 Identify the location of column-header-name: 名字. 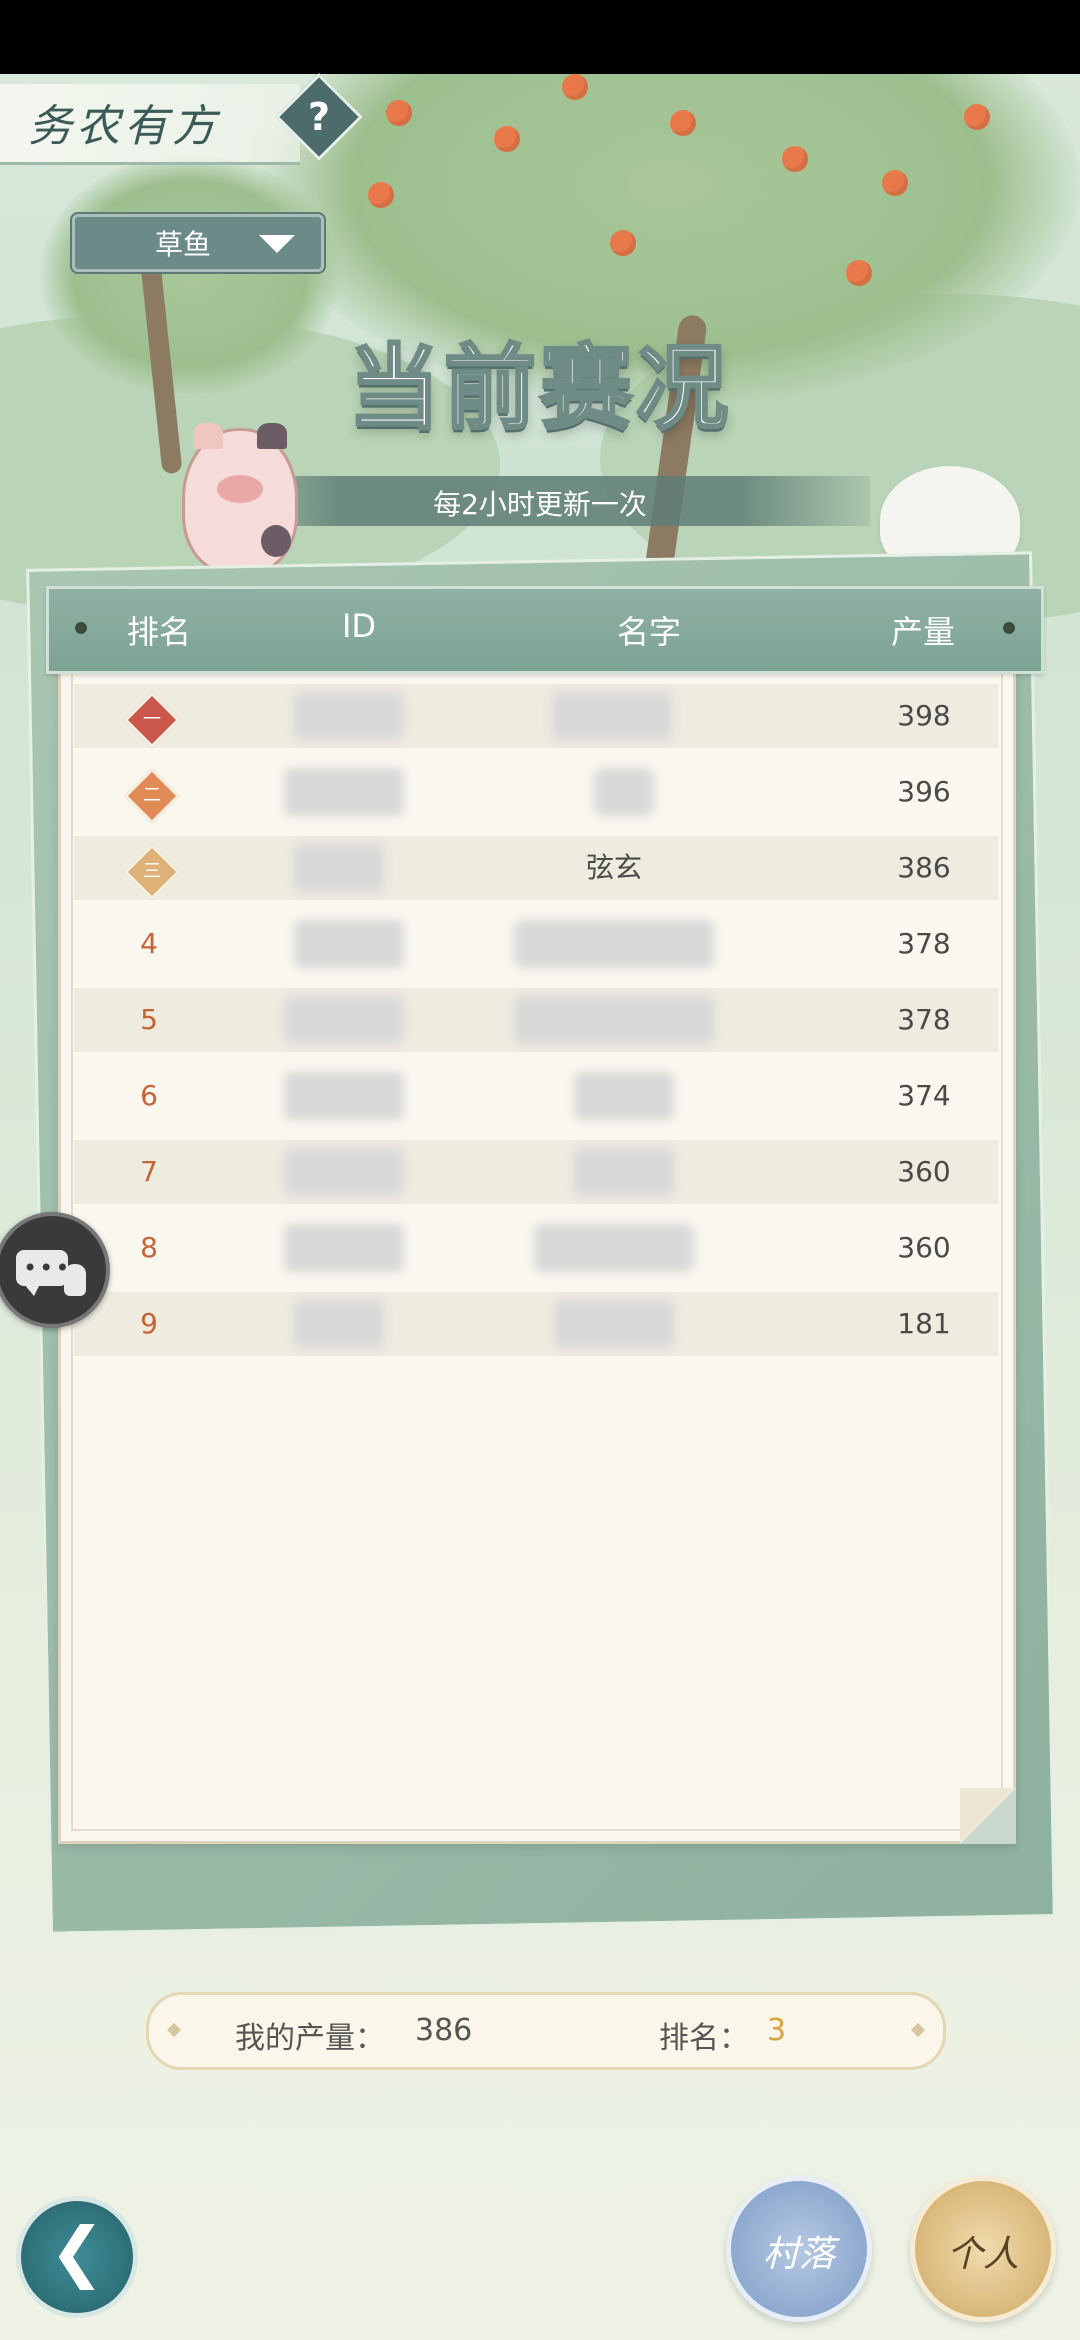
(648, 632).